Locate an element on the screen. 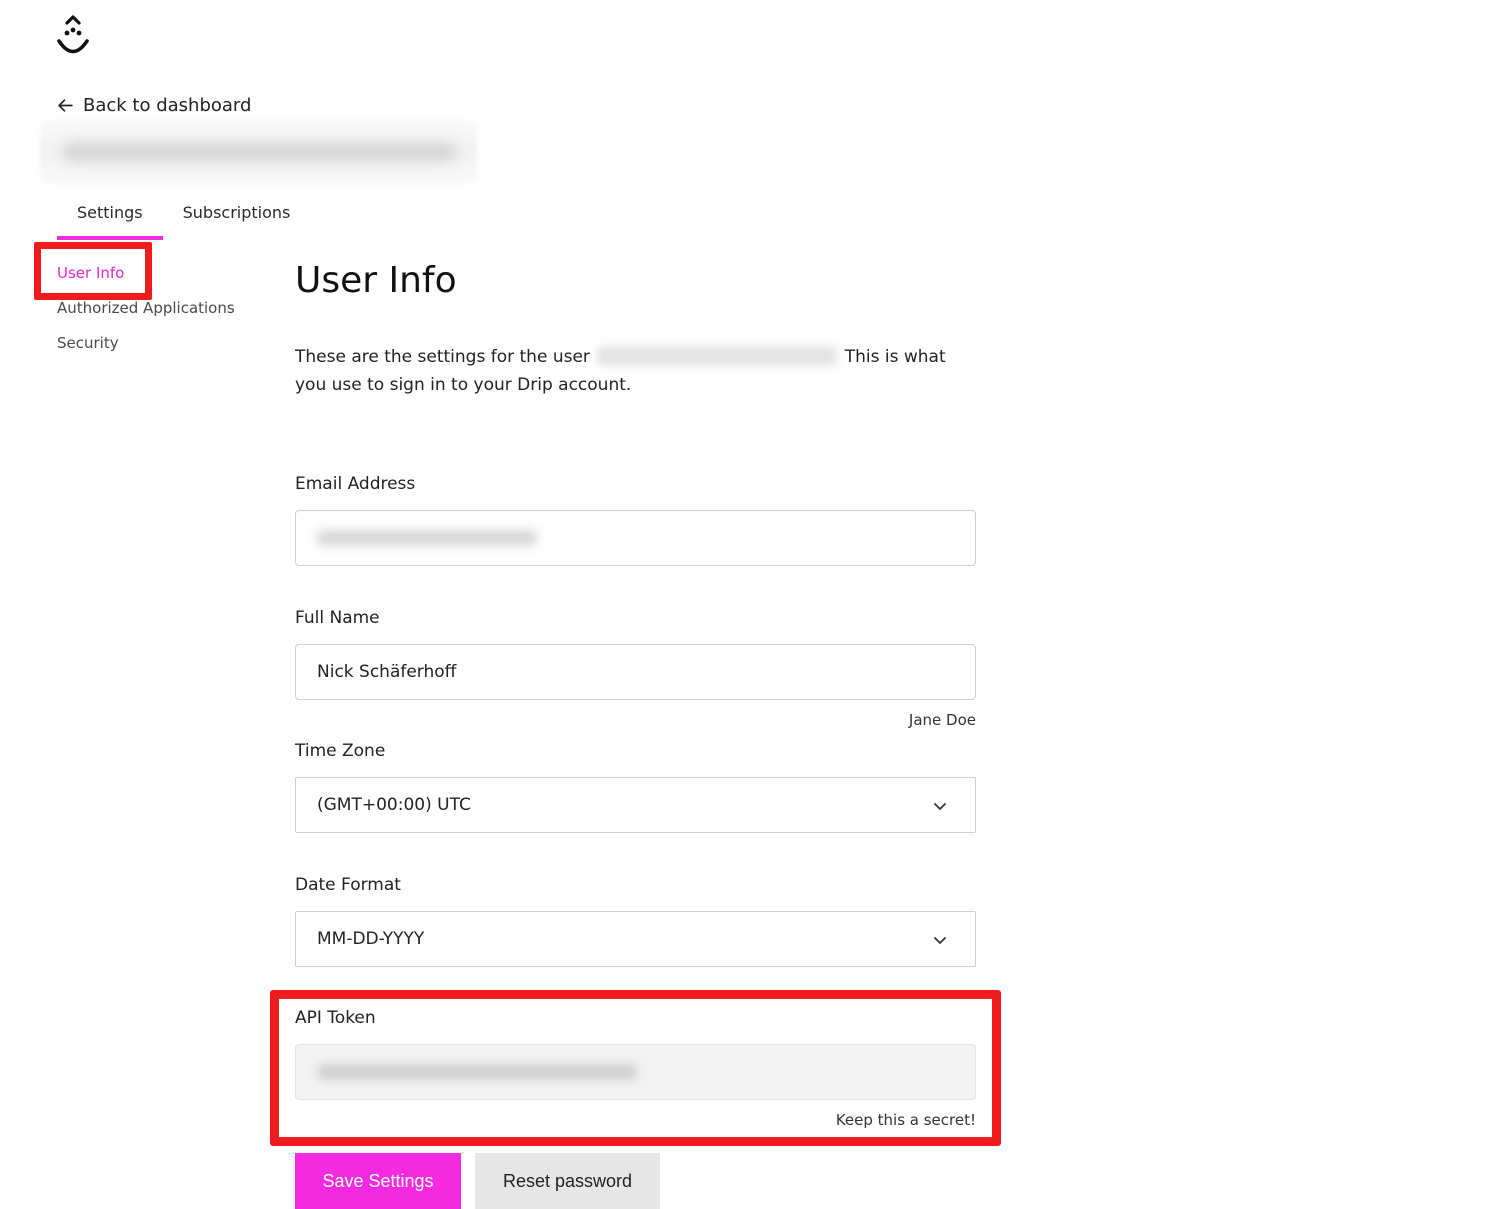  date-format-value: MM-DD-YYYY is located at coordinates (371, 939).